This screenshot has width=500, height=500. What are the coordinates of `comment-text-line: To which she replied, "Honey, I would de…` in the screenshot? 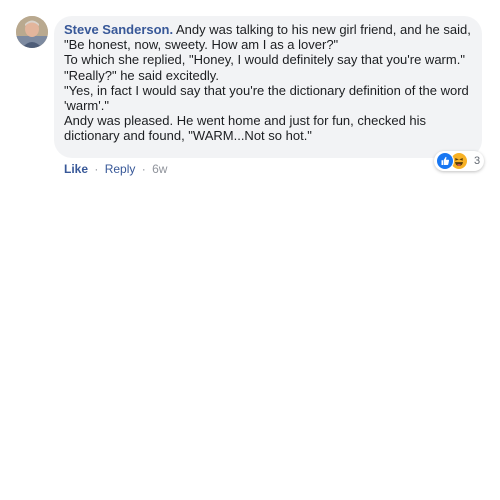 It's located at (264, 60).